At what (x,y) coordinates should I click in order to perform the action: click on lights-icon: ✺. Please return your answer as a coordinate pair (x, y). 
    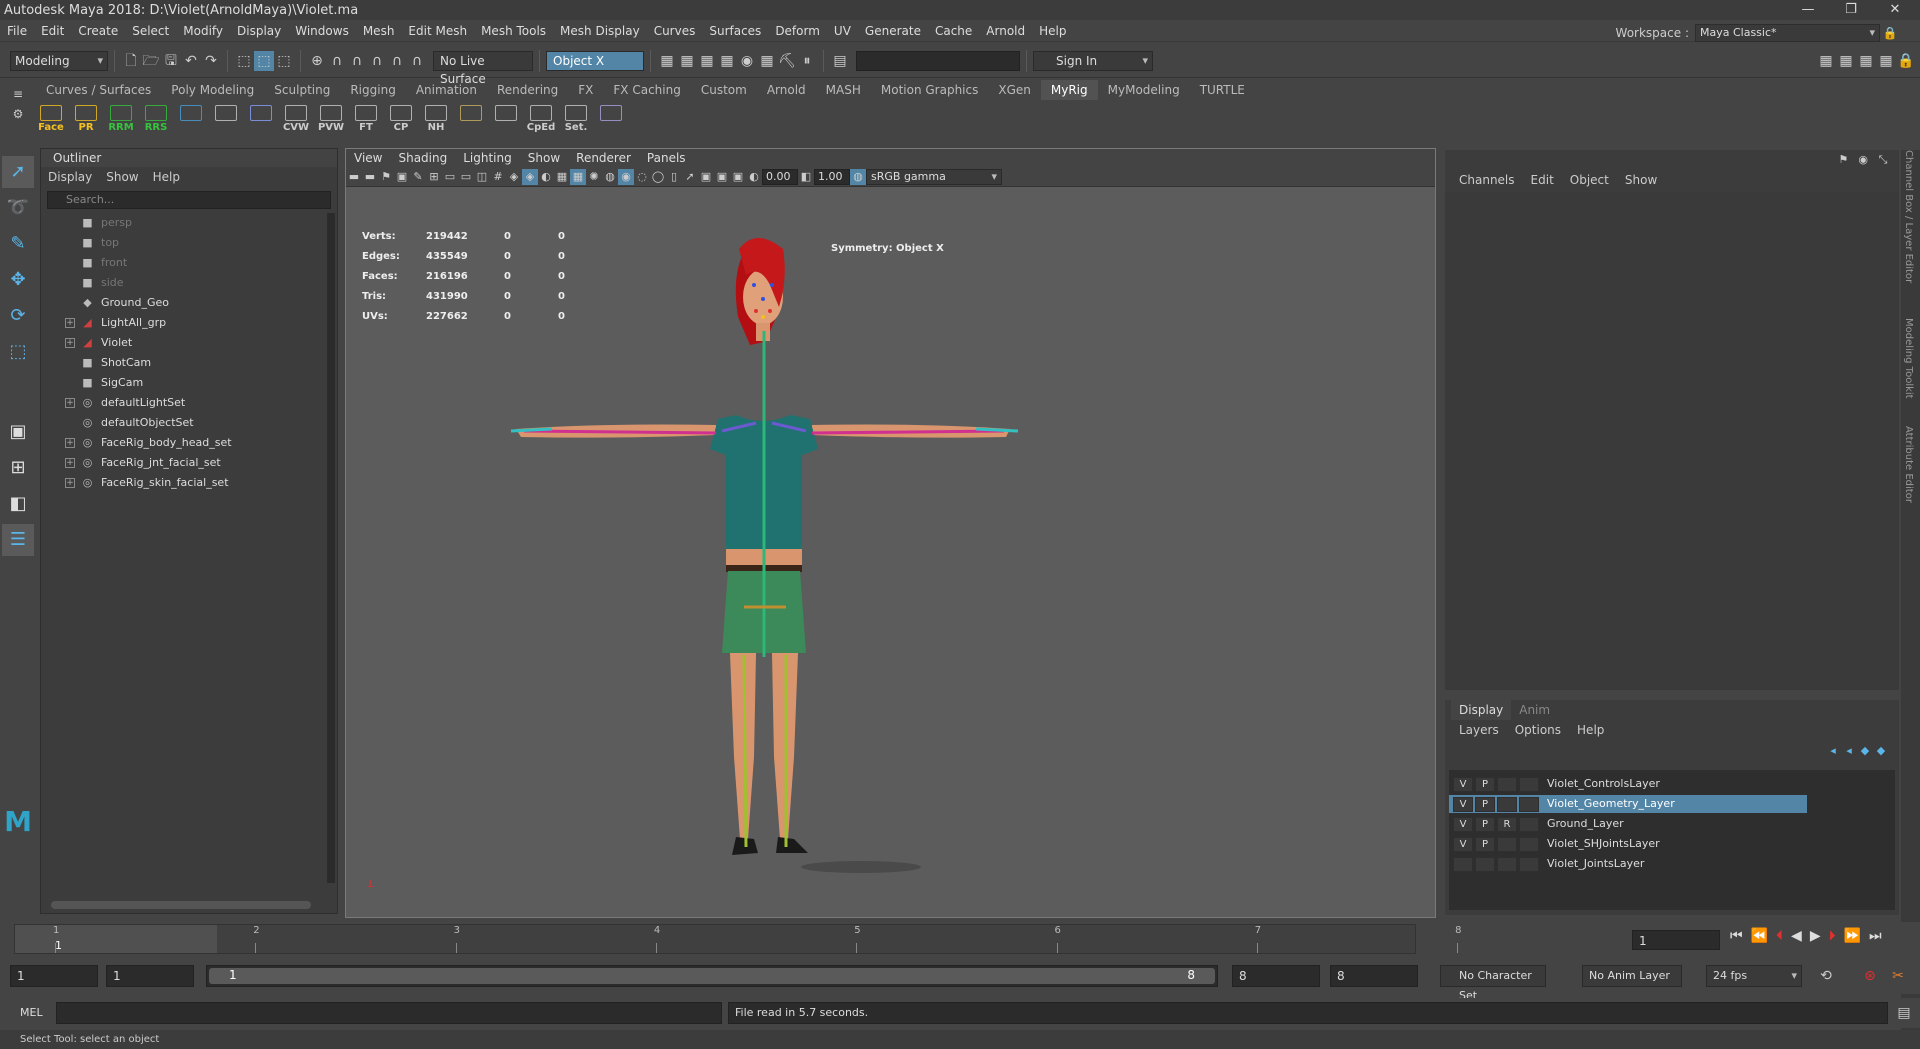
    Looking at the image, I should click on (594, 177).